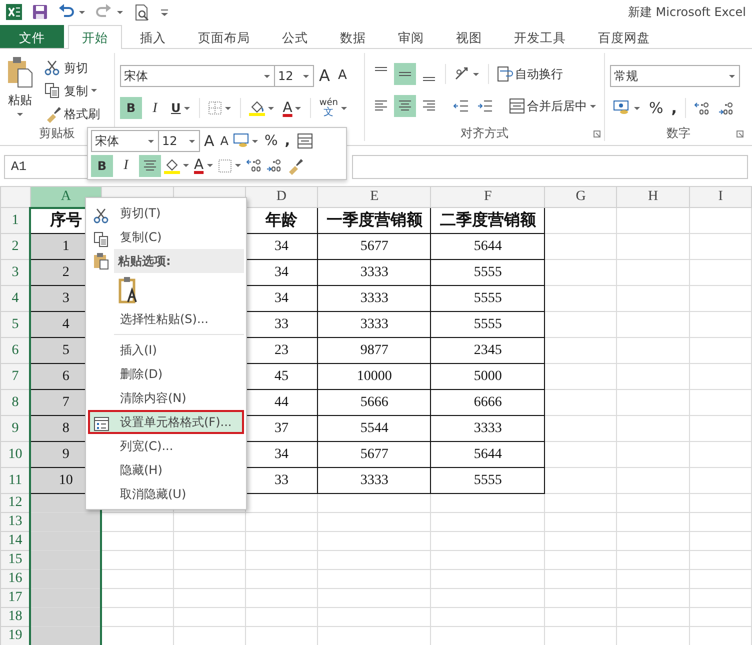 This screenshot has width=752, height=645. Describe the element at coordinates (20, 91) in the screenshot. I see `paste-button: 粘贴` at that location.